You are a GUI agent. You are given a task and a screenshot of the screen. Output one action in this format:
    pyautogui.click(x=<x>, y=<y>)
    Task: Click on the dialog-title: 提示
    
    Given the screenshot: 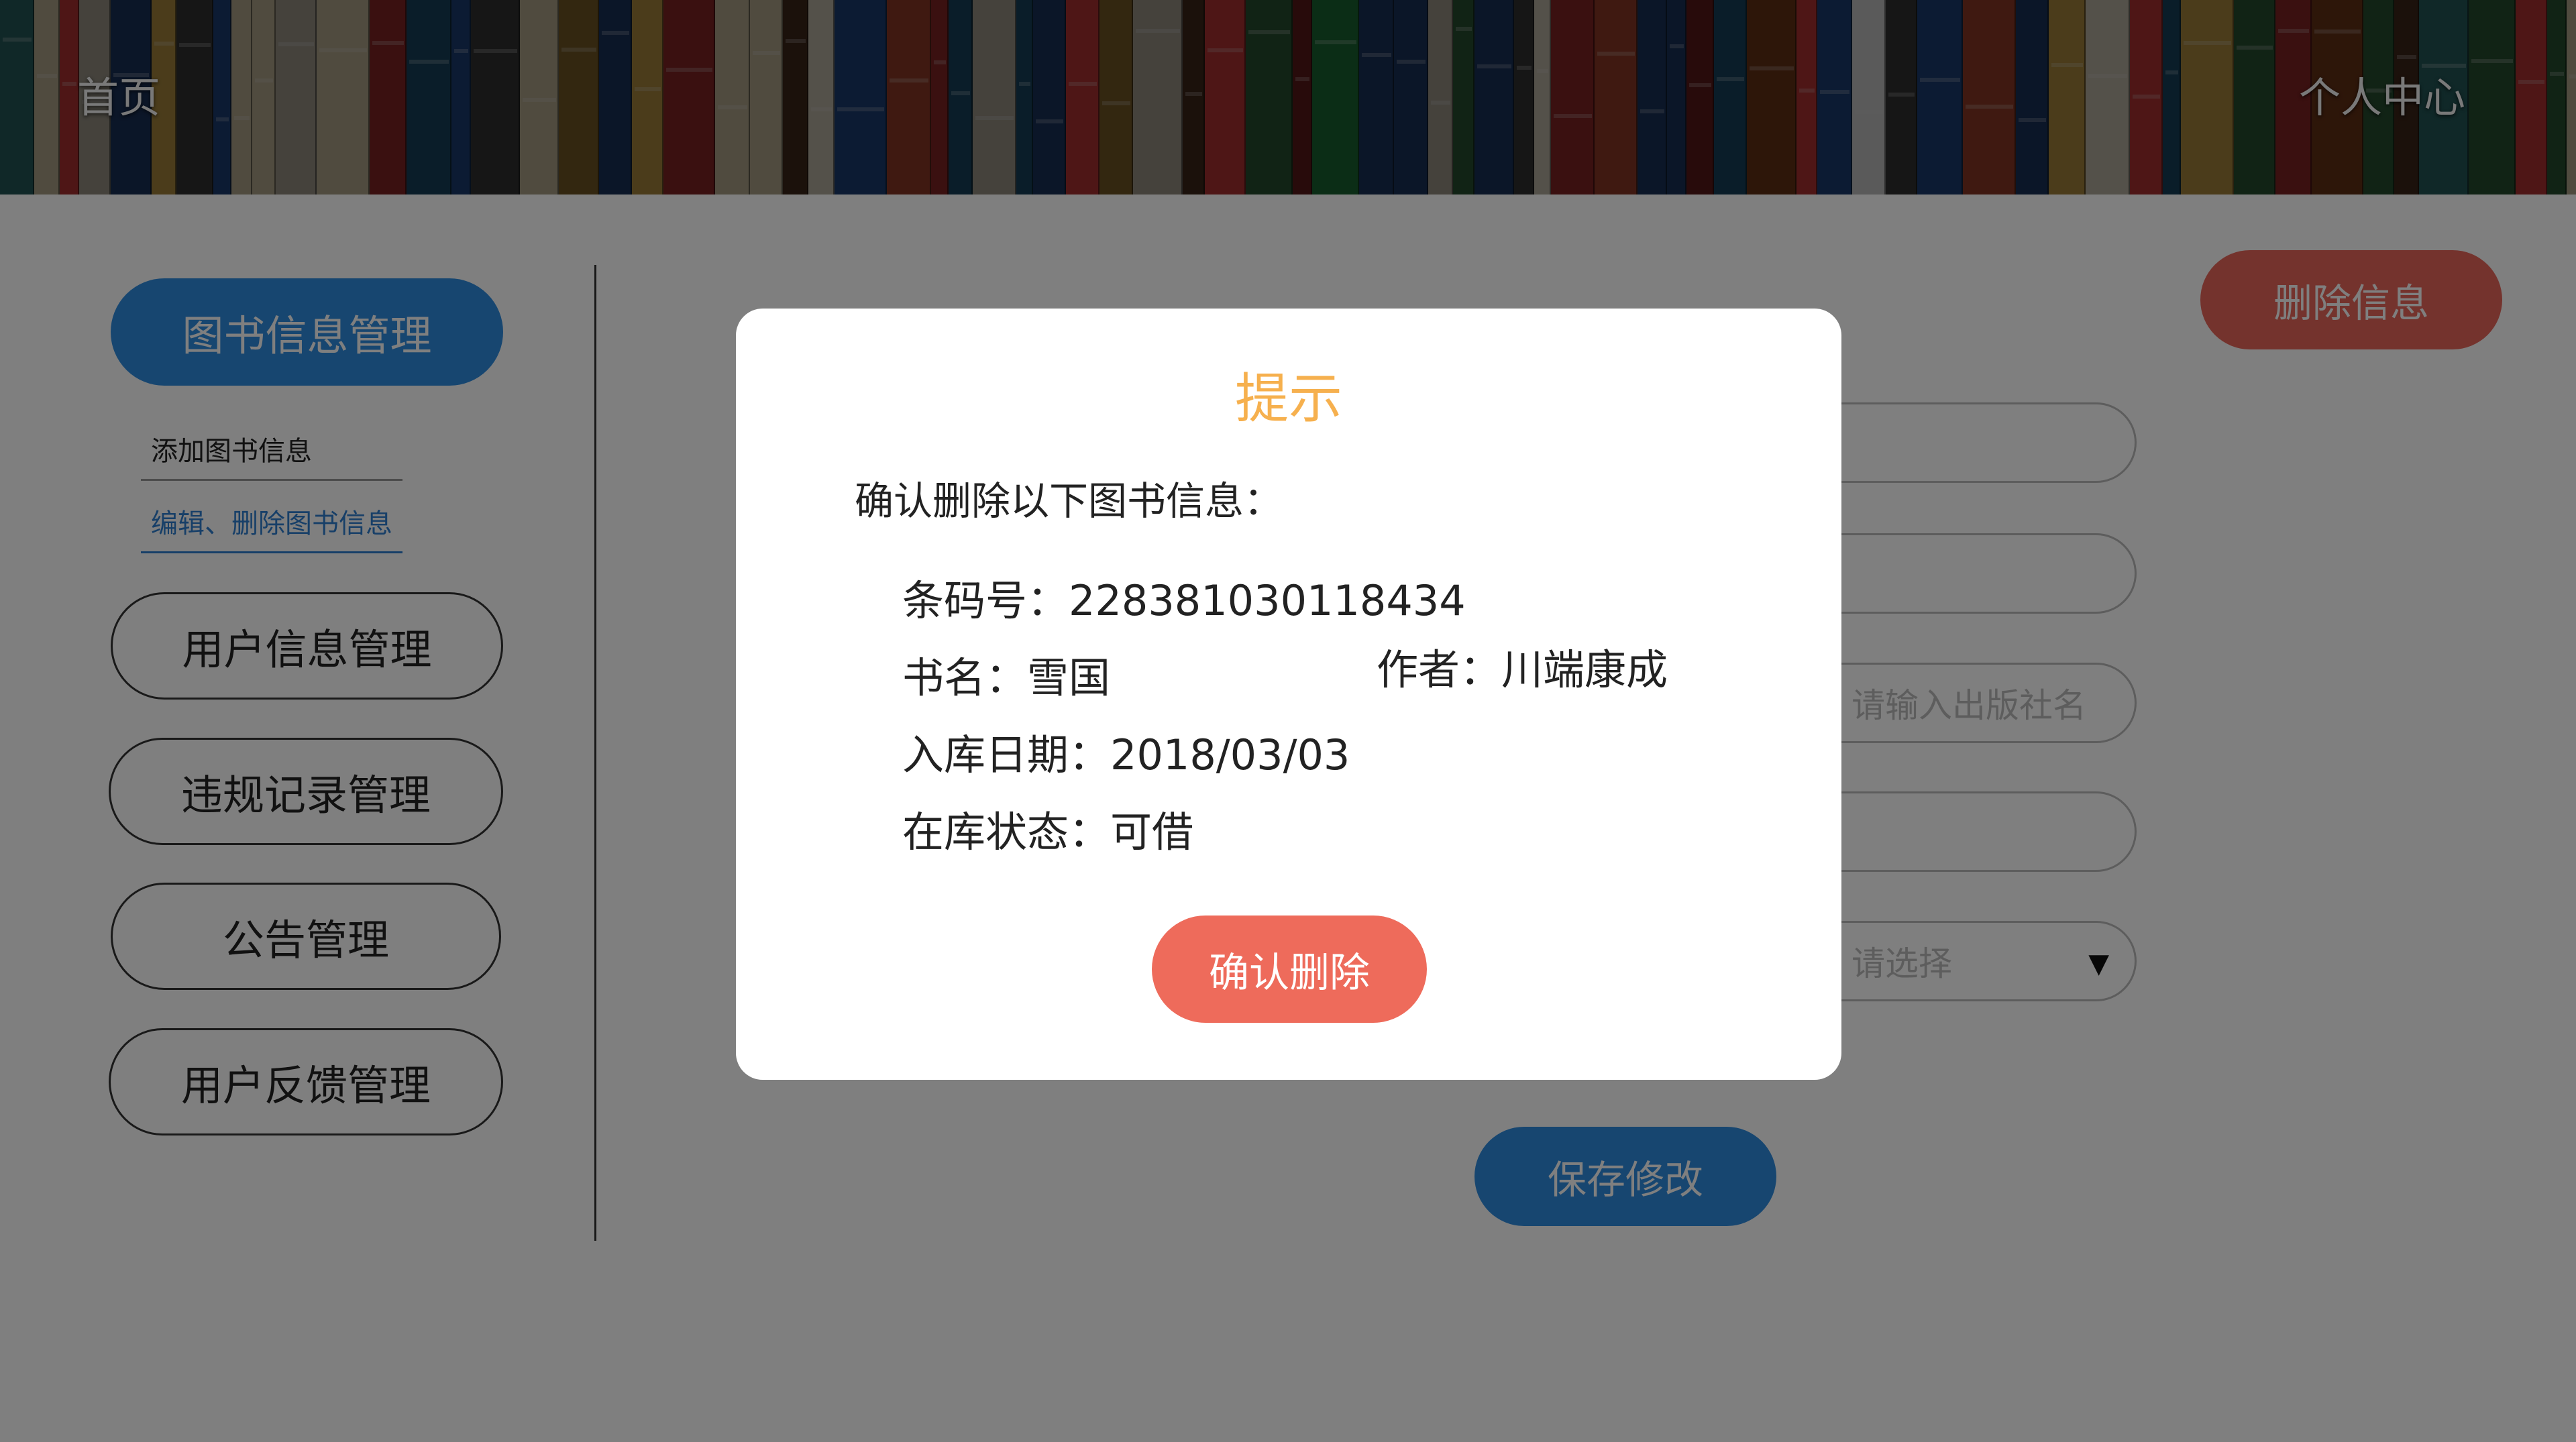 What is the action you would take?
    pyautogui.click(x=1288, y=399)
    